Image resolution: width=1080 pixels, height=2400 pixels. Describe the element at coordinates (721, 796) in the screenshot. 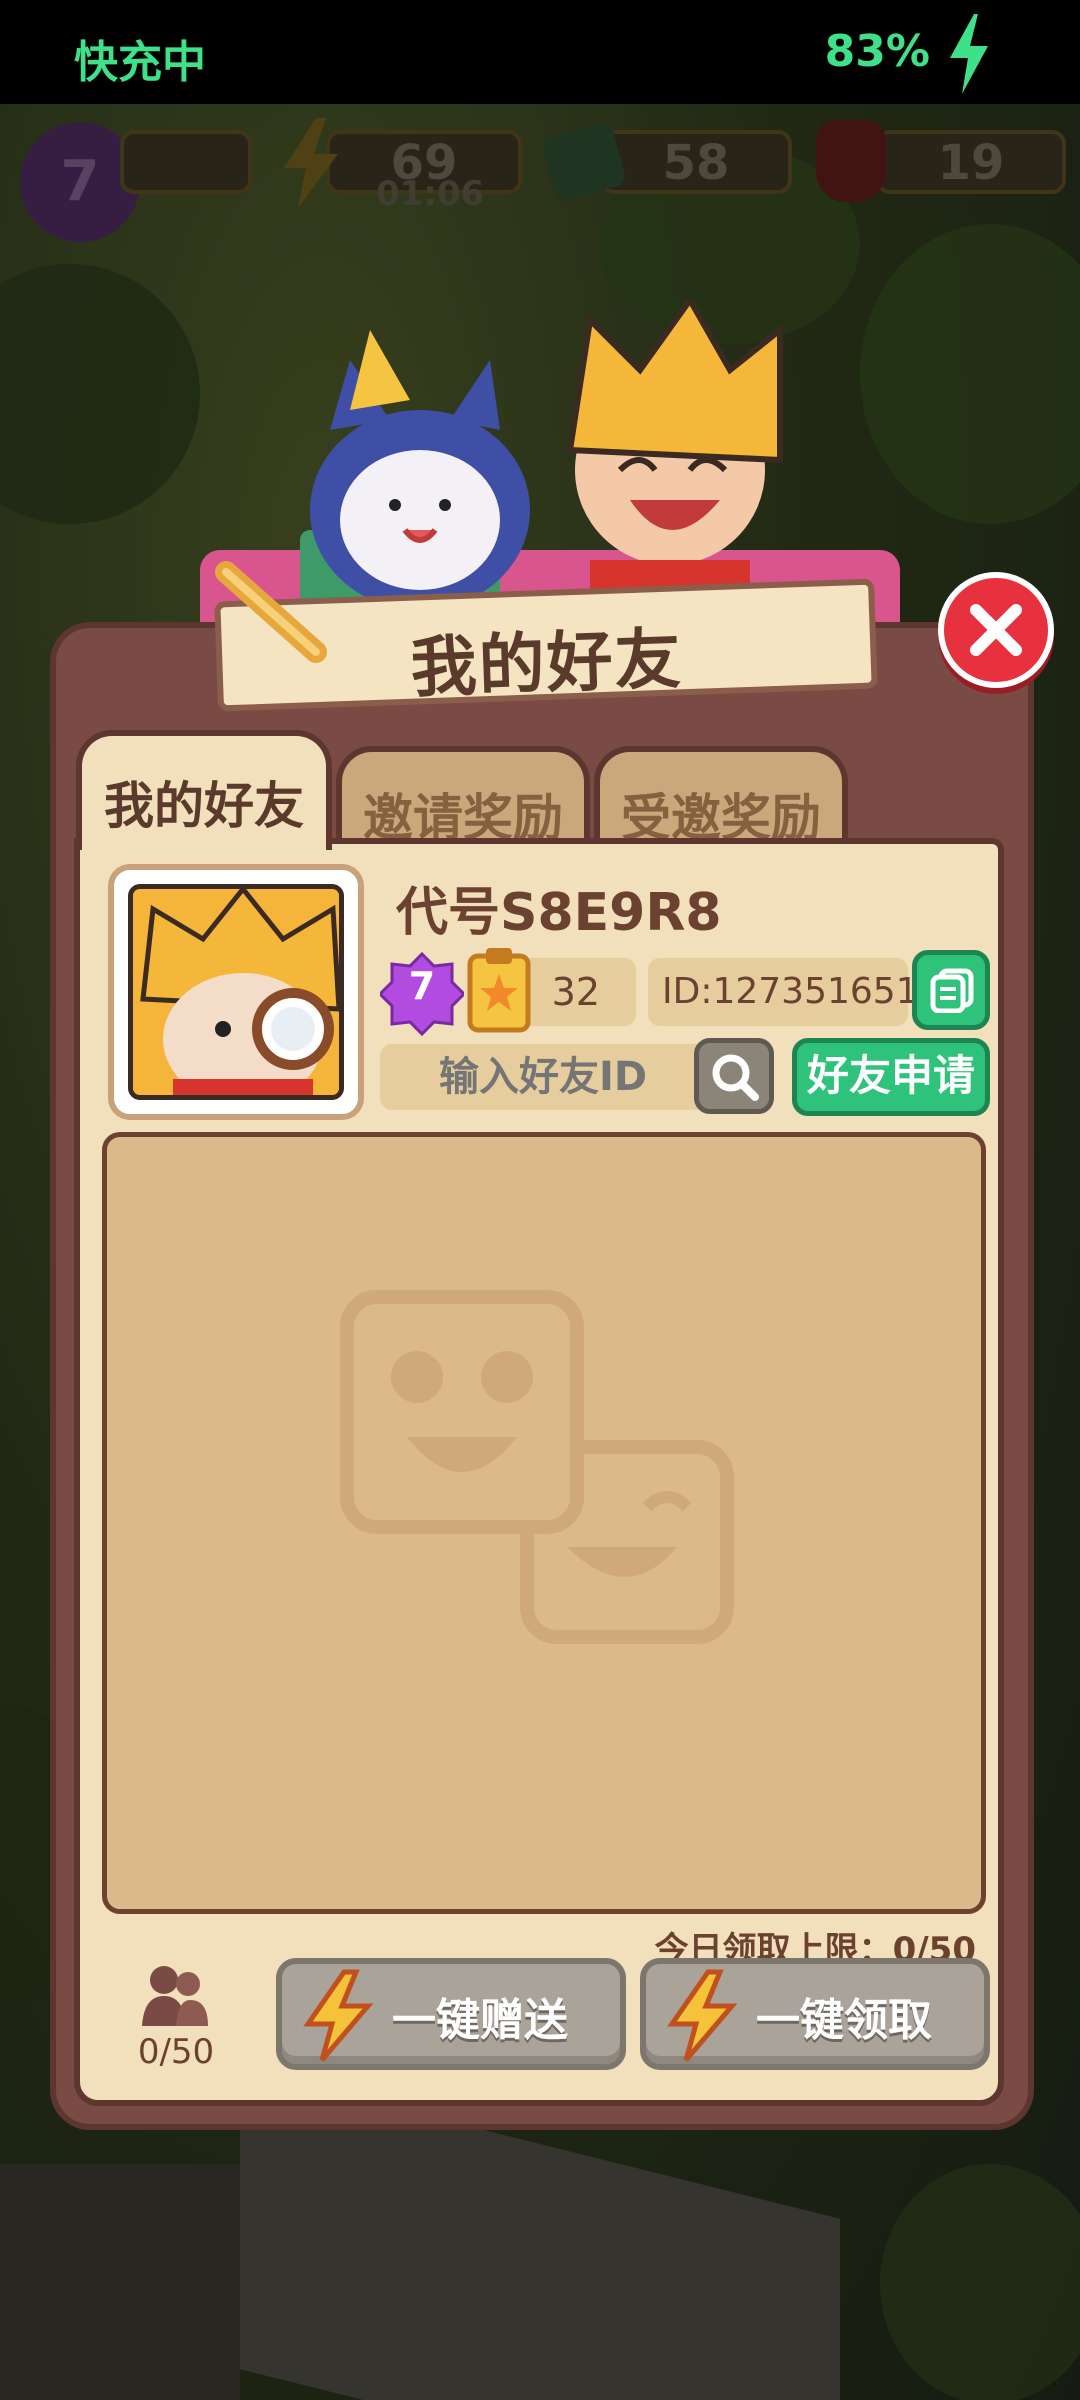

I see `tab-invited-rewards: 受邀奖励` at that location.